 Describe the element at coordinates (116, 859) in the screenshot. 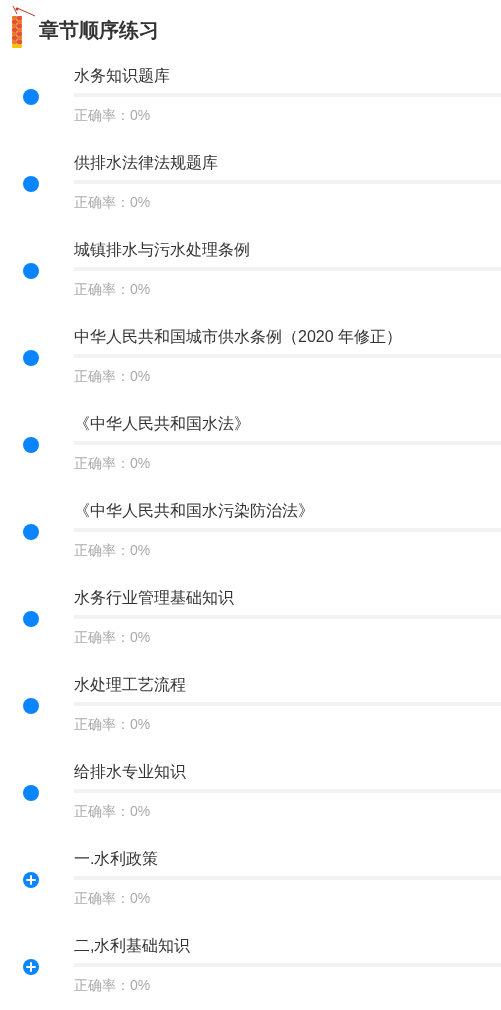

I see `chapter-title: 一.水利政策` at that location.